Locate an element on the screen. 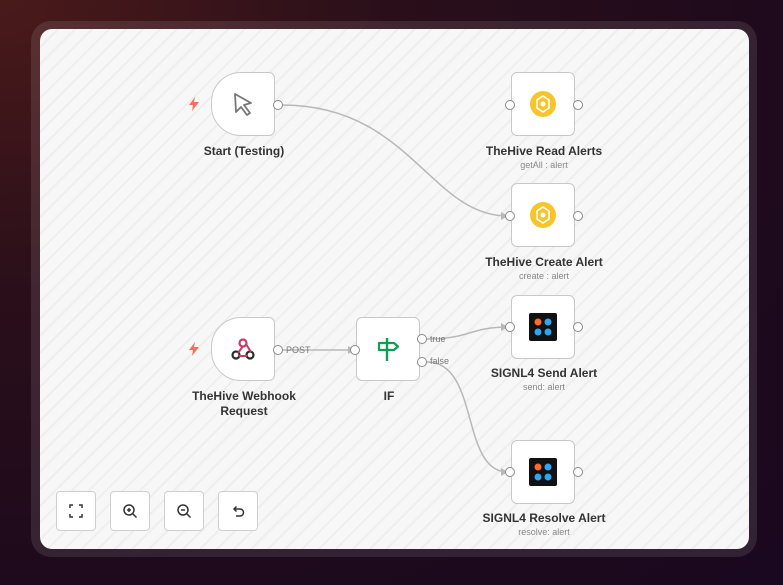 The width and height of the screenshot is (783, 585). signpost-icon is located at coordinates (388, 349).